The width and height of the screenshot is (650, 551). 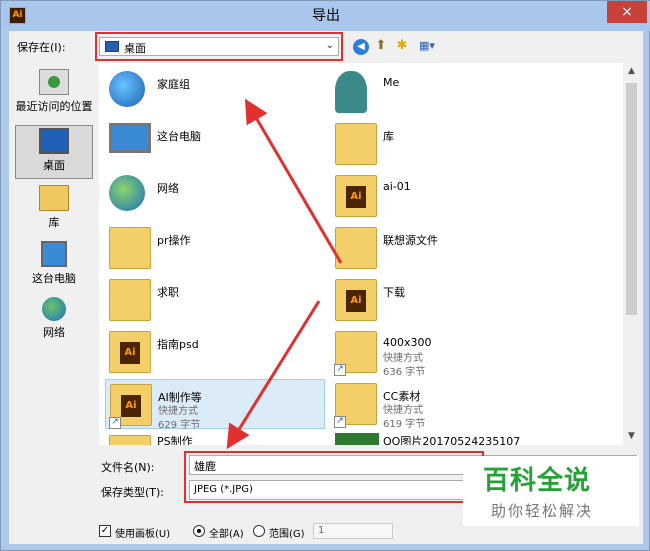 What do you see at coordinates (54, 106) in the screenshot?
I see `place-label: 最近访问的位置` at bounding box center [54, 106].